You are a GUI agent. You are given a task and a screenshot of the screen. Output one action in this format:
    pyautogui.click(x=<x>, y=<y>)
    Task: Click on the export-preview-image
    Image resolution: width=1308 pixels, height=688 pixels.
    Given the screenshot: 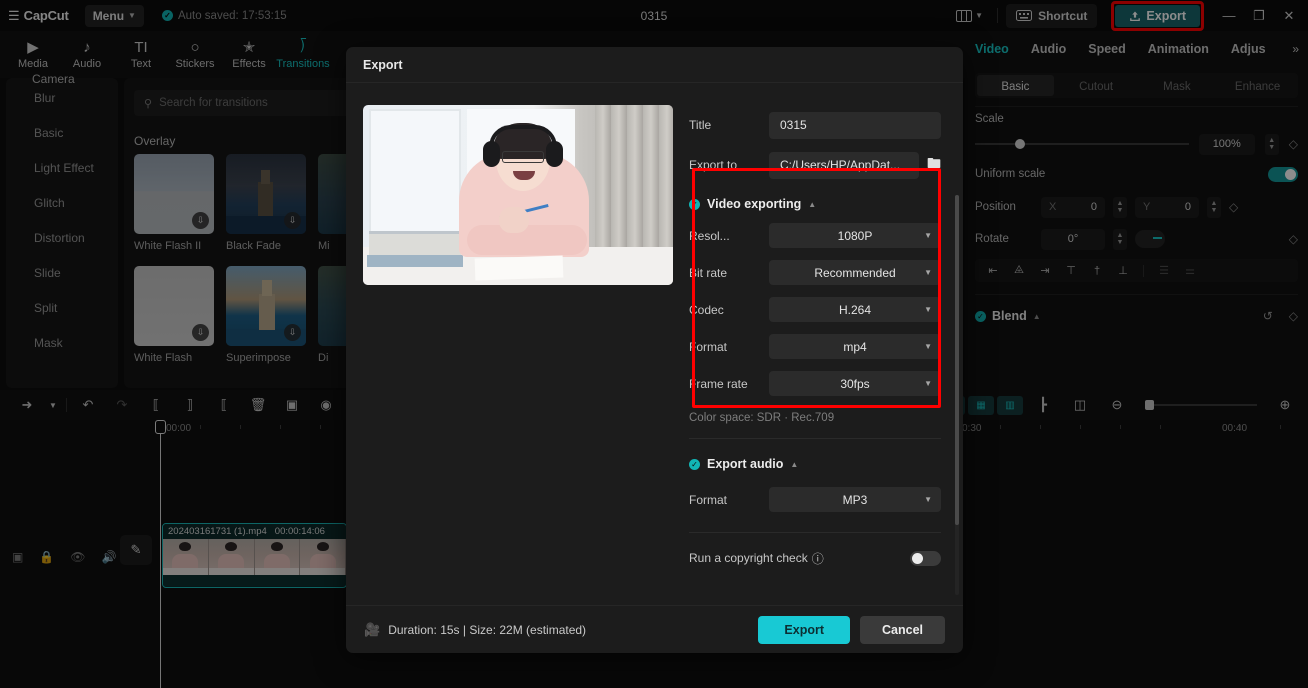 What is the action you would take?
    pyautogui.click(x=518, y=195)
    